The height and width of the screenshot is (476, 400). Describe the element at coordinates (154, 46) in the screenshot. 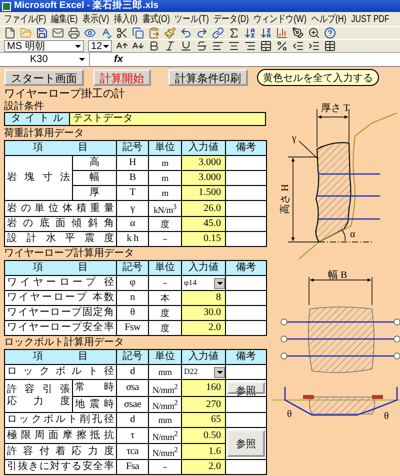

I see `bold-icon` at that location.